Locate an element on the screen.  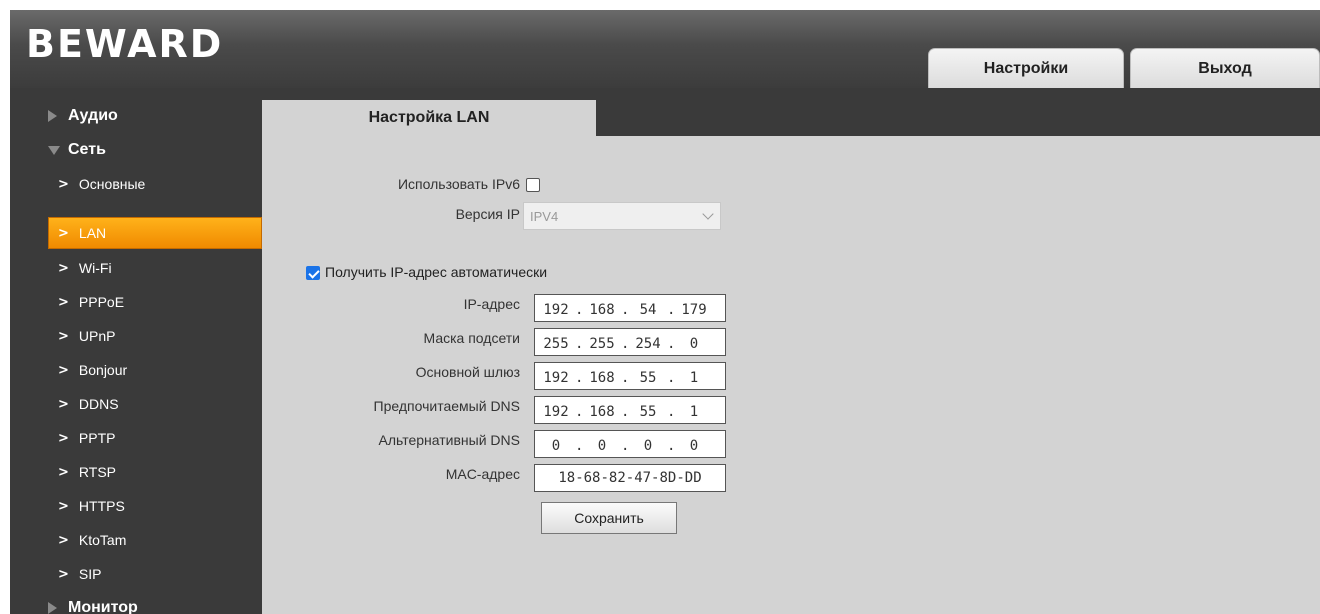
sidebar-item-label: KtoTam is located at coordinates (102, 540).